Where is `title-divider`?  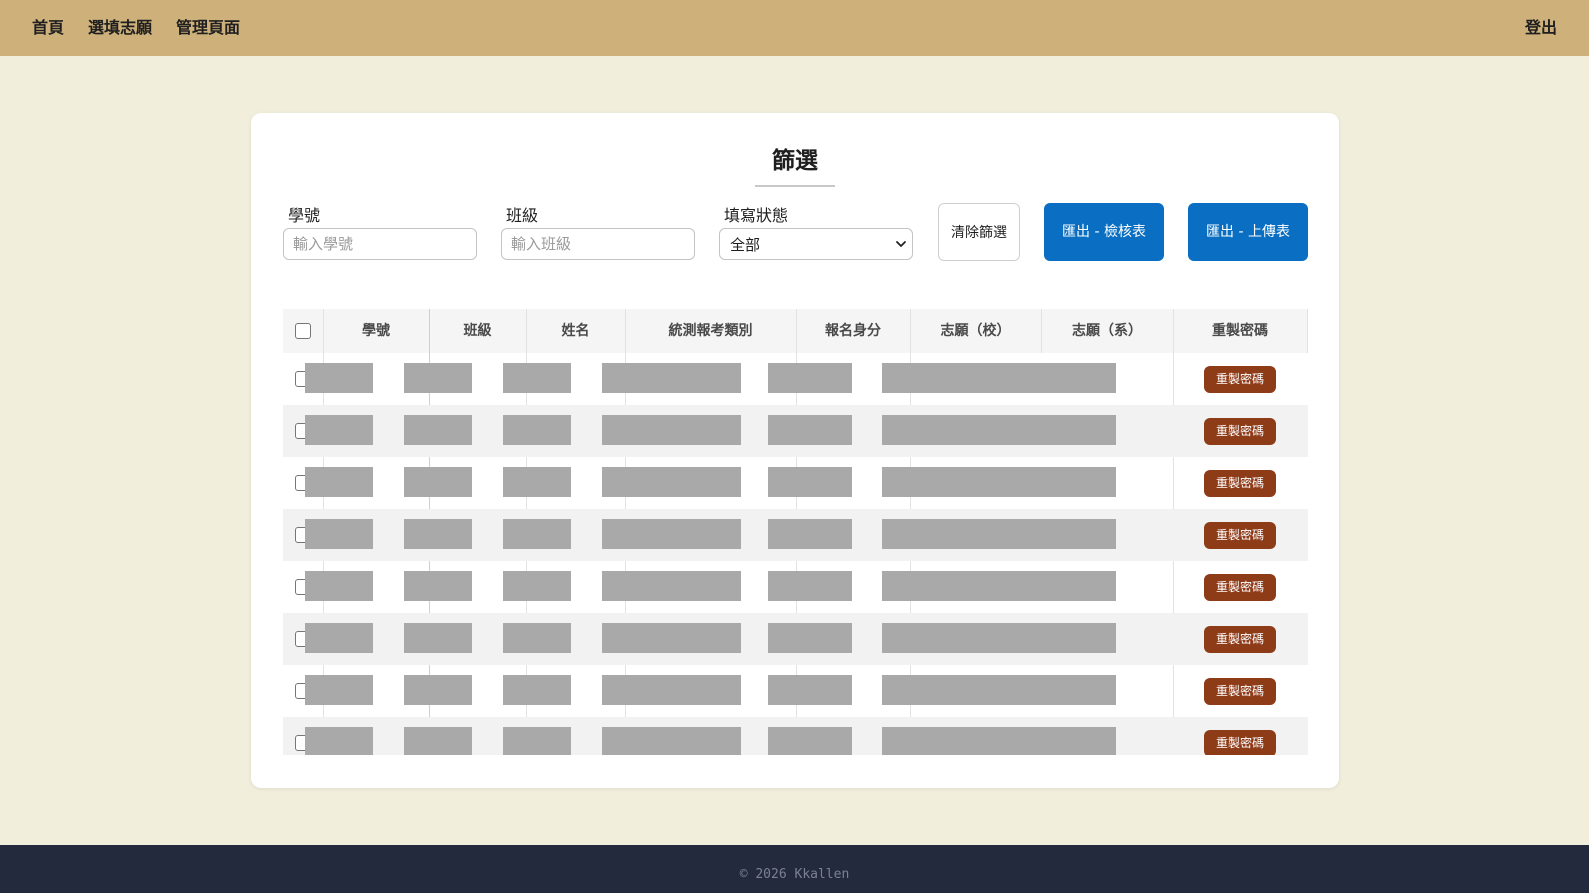
title-divider is located at coordinates (795, 186).